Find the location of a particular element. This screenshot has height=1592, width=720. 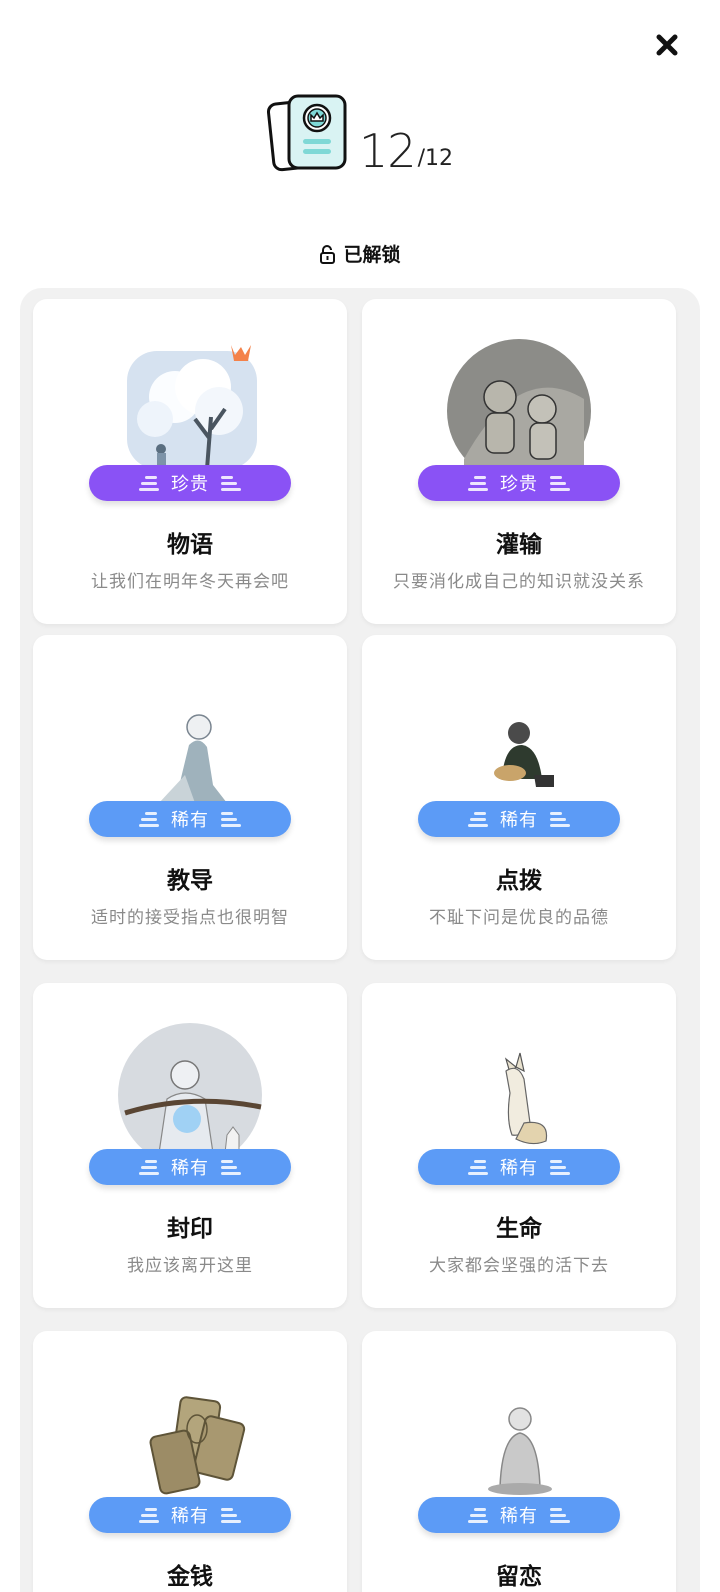

collected-count: 12 is located at coordinates (388, 151).